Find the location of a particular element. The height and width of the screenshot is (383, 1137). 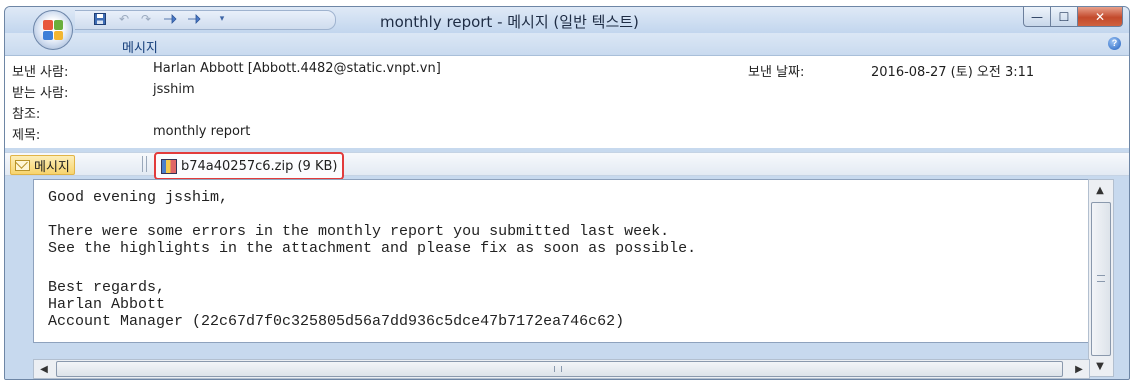

office-logo-icon is located at coordinates (53, 30).